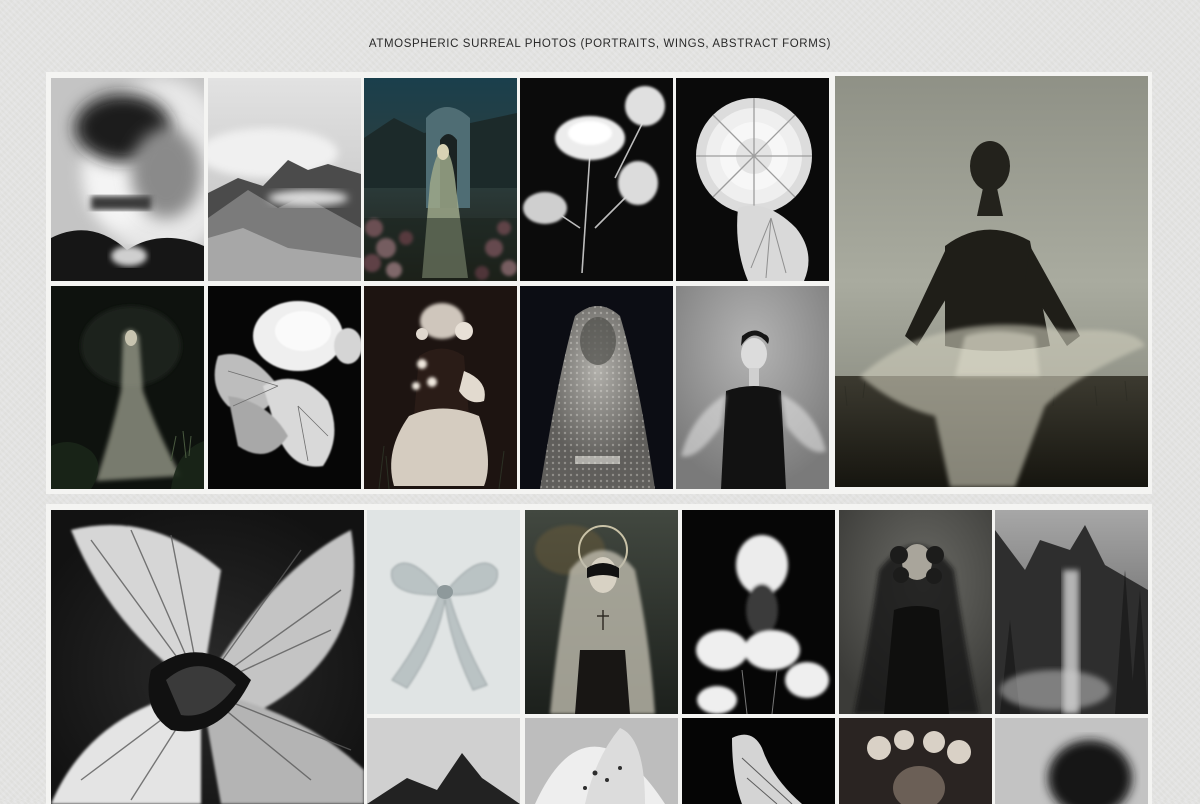 The width and height of the screenshot is (1200, 804). Describe the element at coordinates (758, 761) in the screenshot. I see `photo-wing-detail` at that location.